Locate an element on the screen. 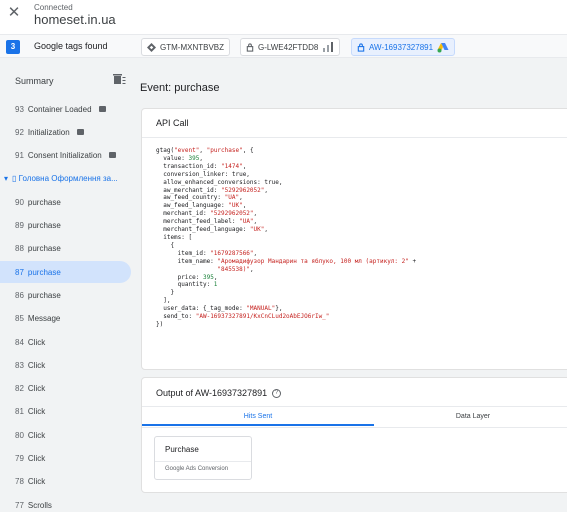  code-line: aw_feed_country: "UA", is located at coordinates (199, 198).